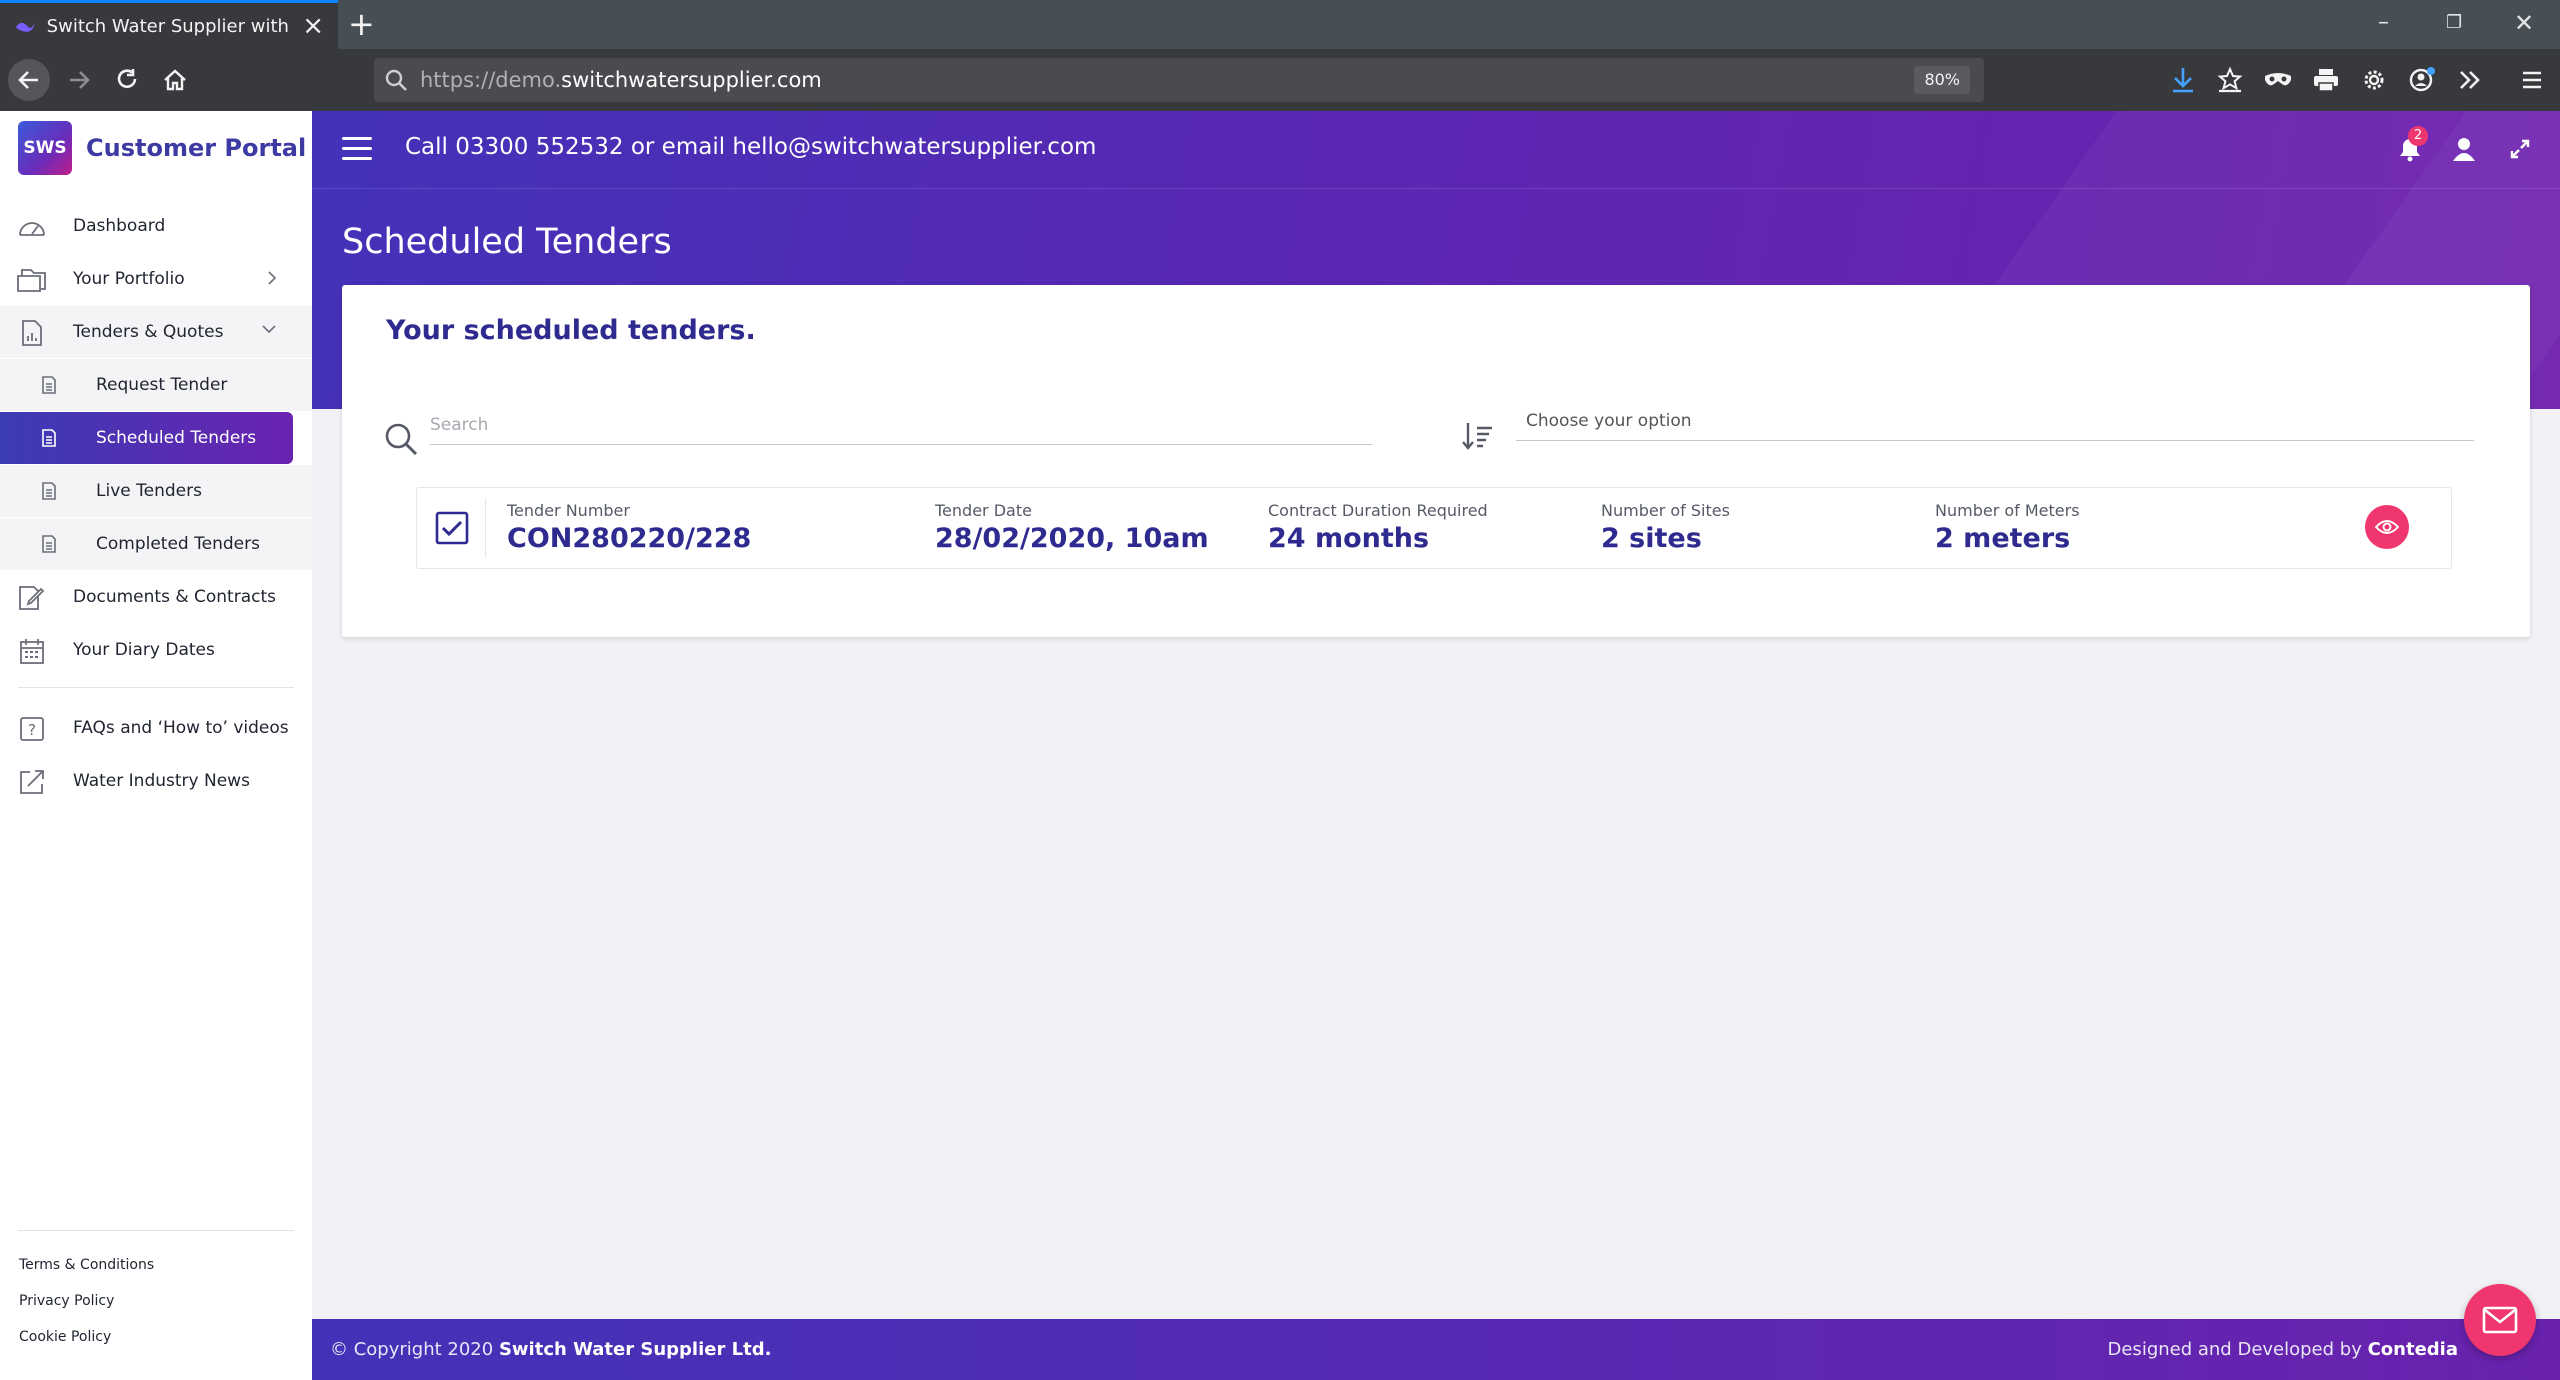  I want to click on number-of-sites-field: Number of Sites 2 sites, so click(1665, 527).